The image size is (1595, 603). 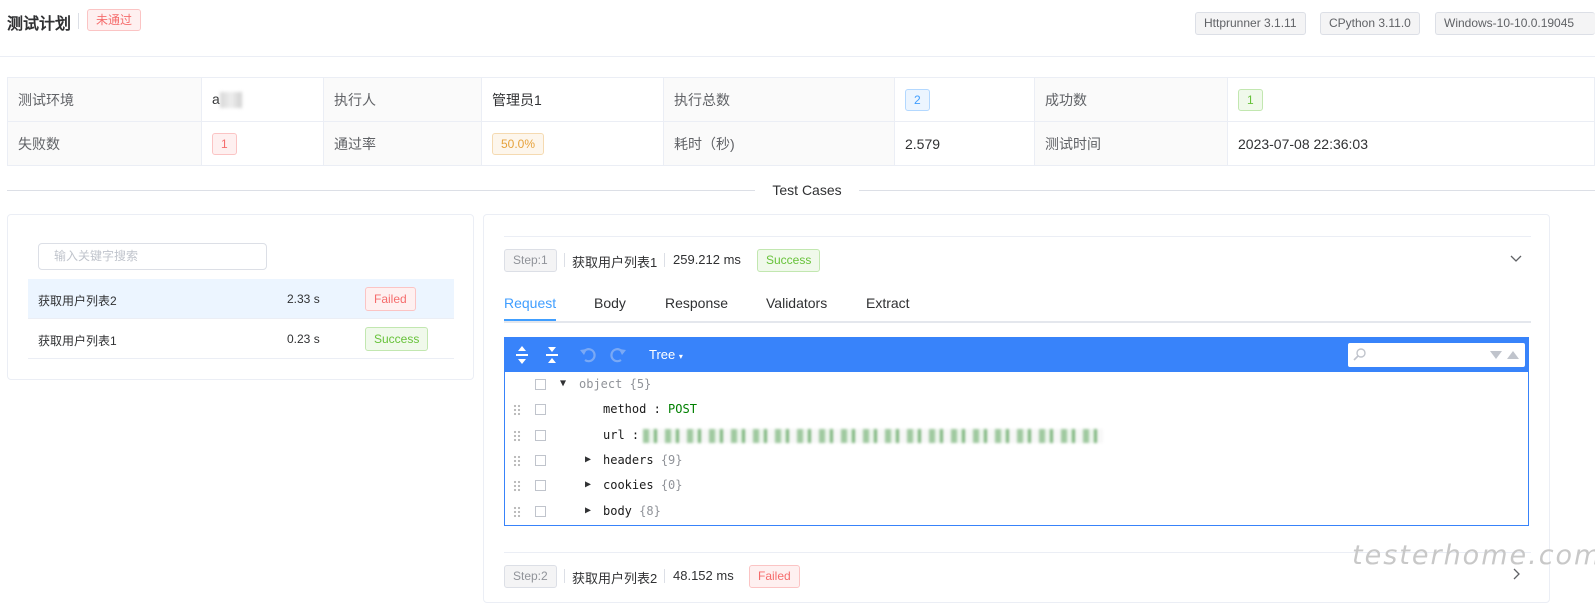 What do you see at coordinates (402, 143) in the screenshot?
I see `label-pass-rate: 通过率` at bounding box center [402, 143].